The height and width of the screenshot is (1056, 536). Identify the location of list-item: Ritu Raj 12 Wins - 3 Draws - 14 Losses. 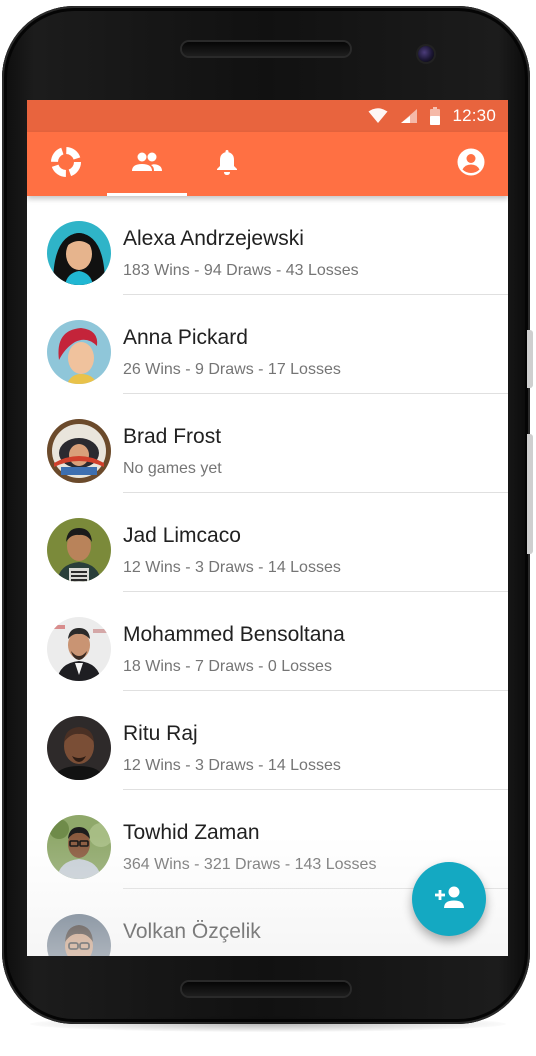
(267, 740).